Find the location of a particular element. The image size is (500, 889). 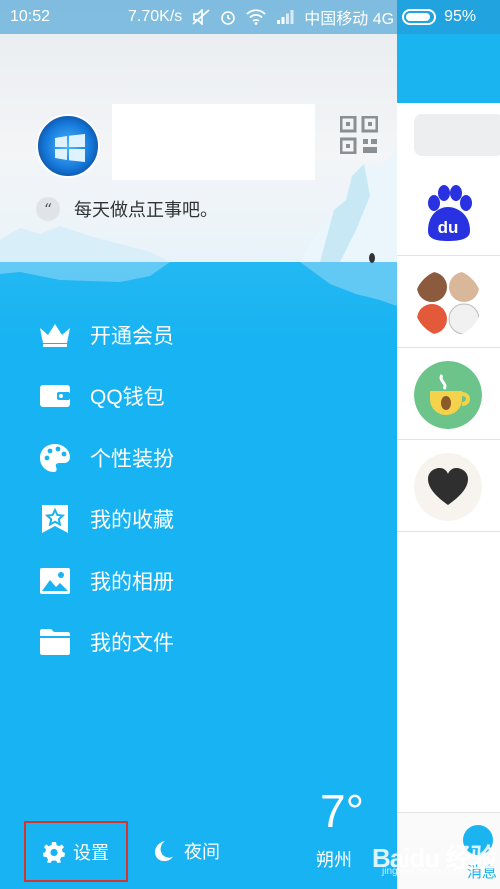

menu-item-vip: 开通会员 is located at coordinates (198, 335).